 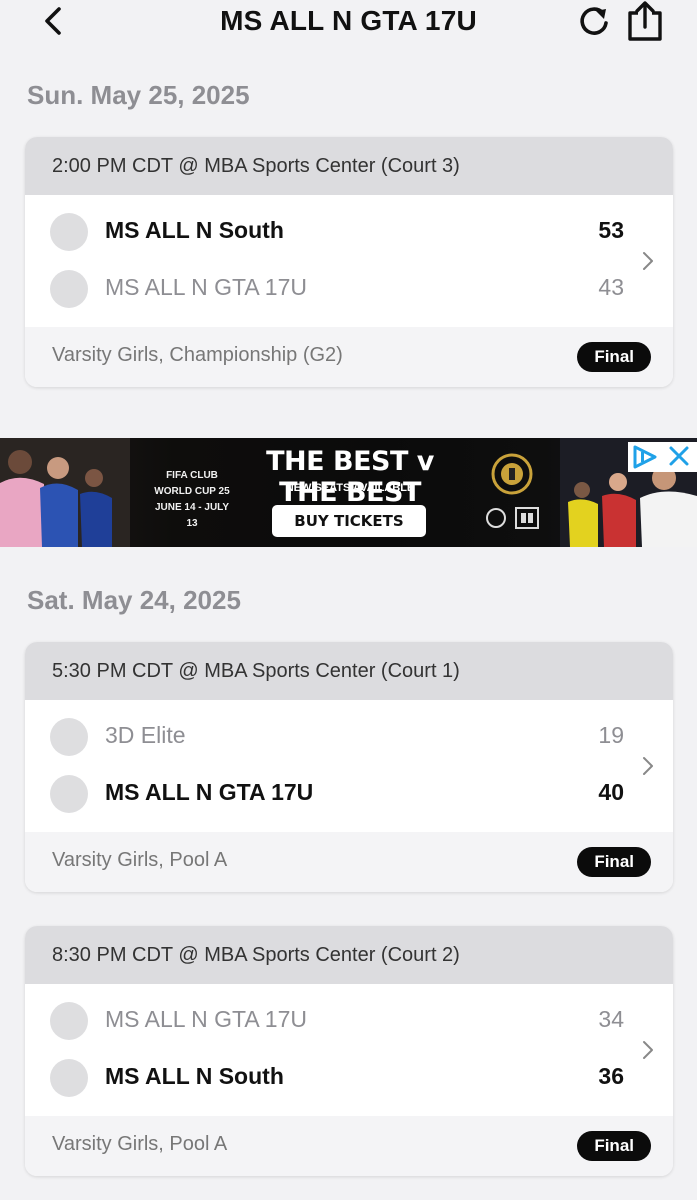 What do you see at coordinates (192, 515) in the screenshot?
I see `ad-event-dates: JUNE 14 - JULY 13` at bounding box center [192, 515].